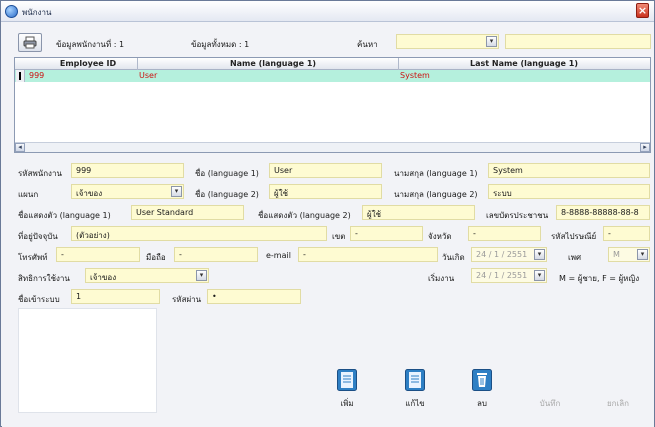  I want to click on search-label: ค้นหา, so click(367, 44).